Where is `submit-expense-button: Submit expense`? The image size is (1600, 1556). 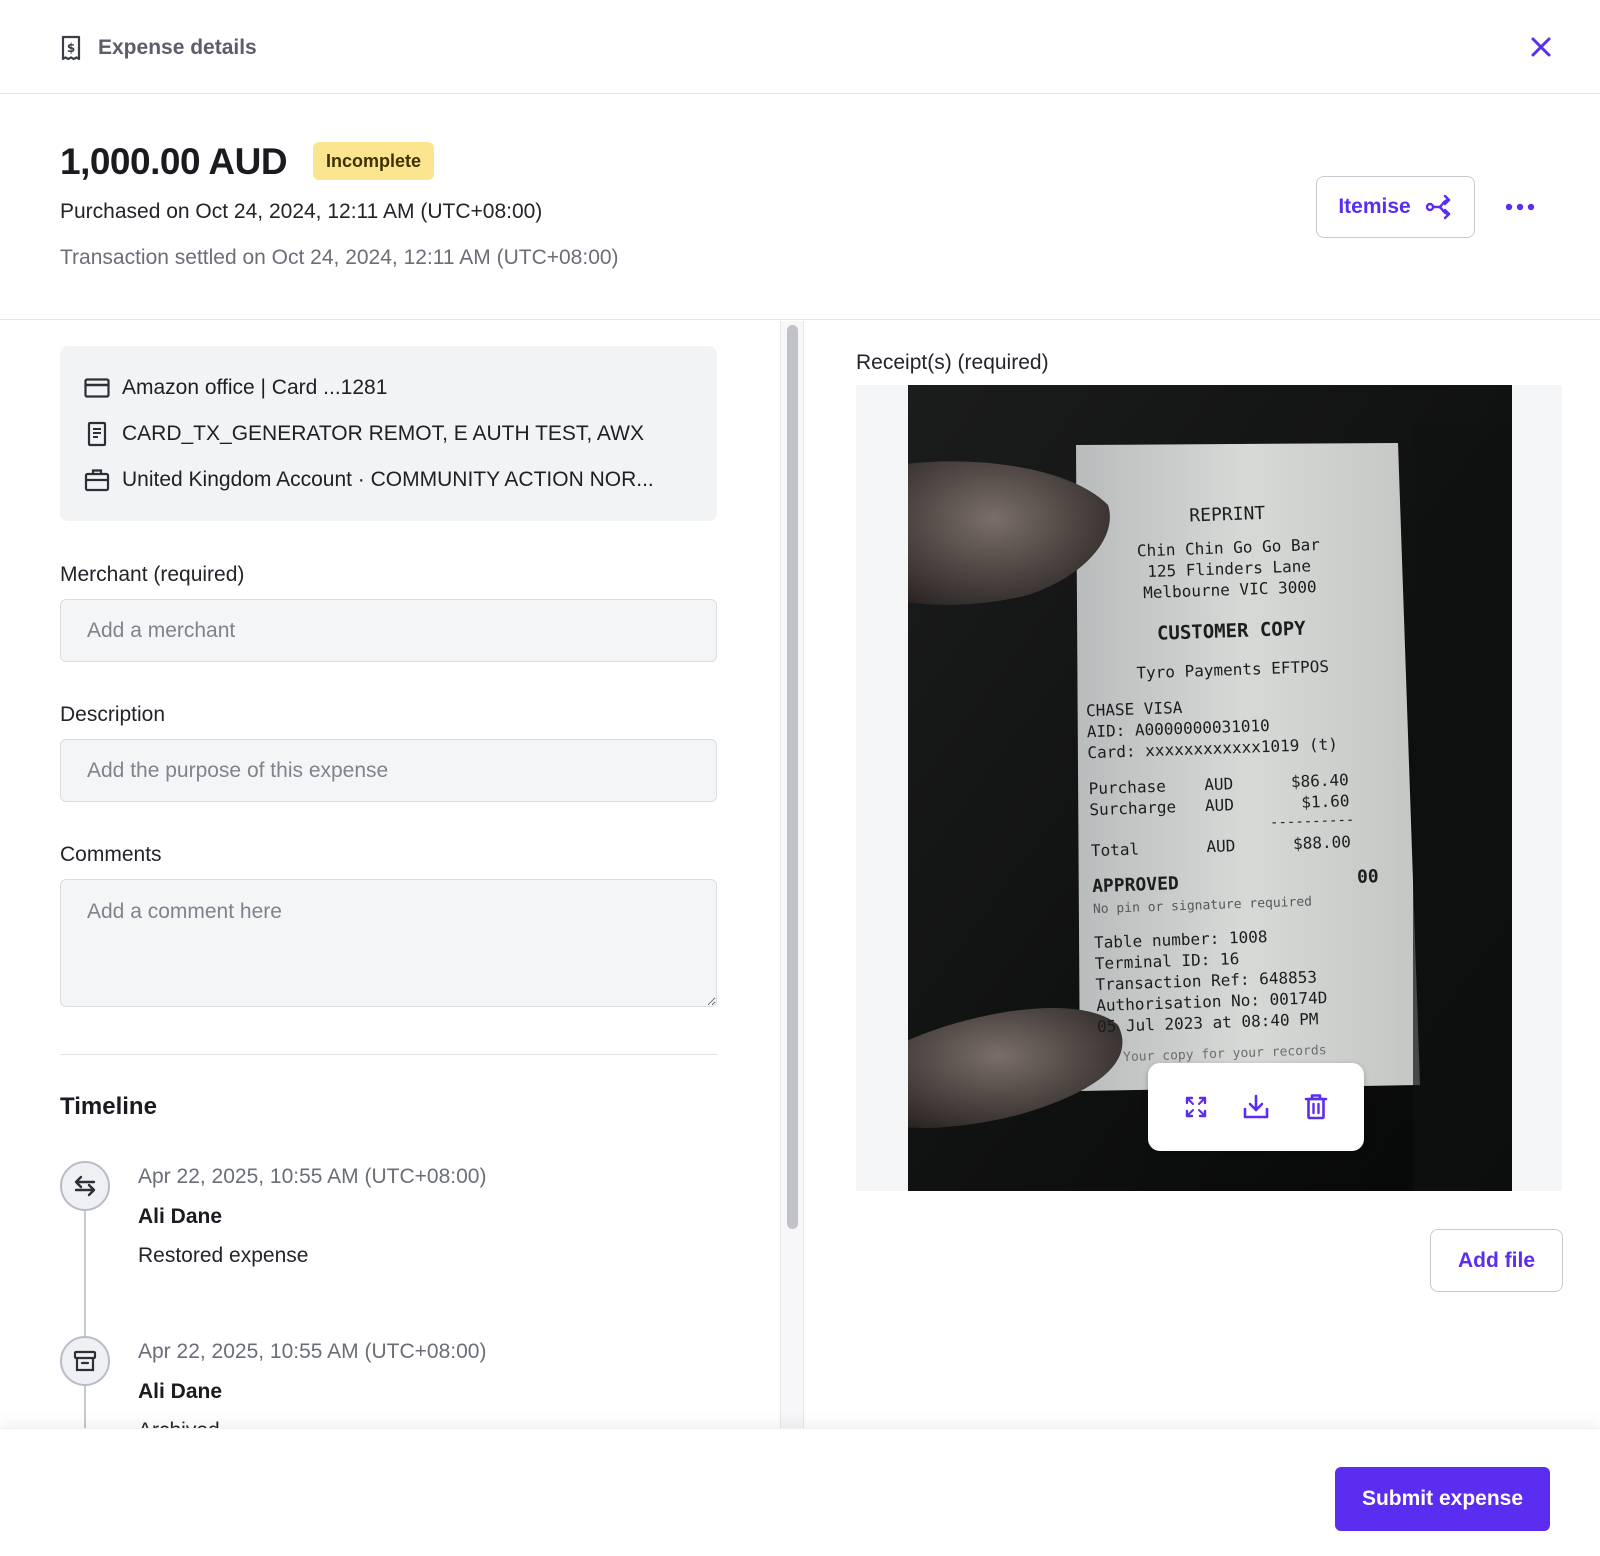
submit-expense-button: Submit expense is located at coordinates (1442, 1499).